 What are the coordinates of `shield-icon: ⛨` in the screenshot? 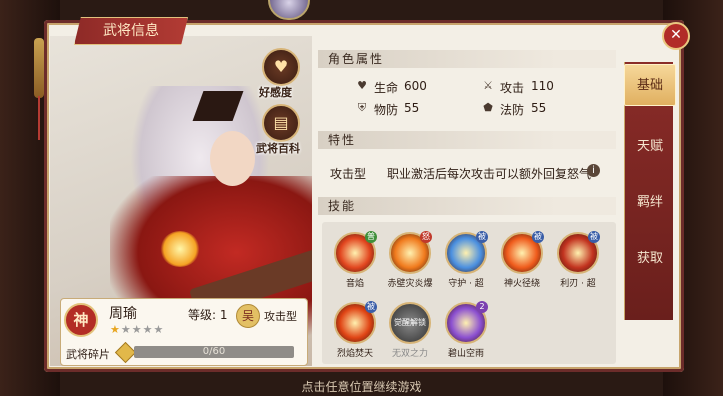 It's located at (362, 107).